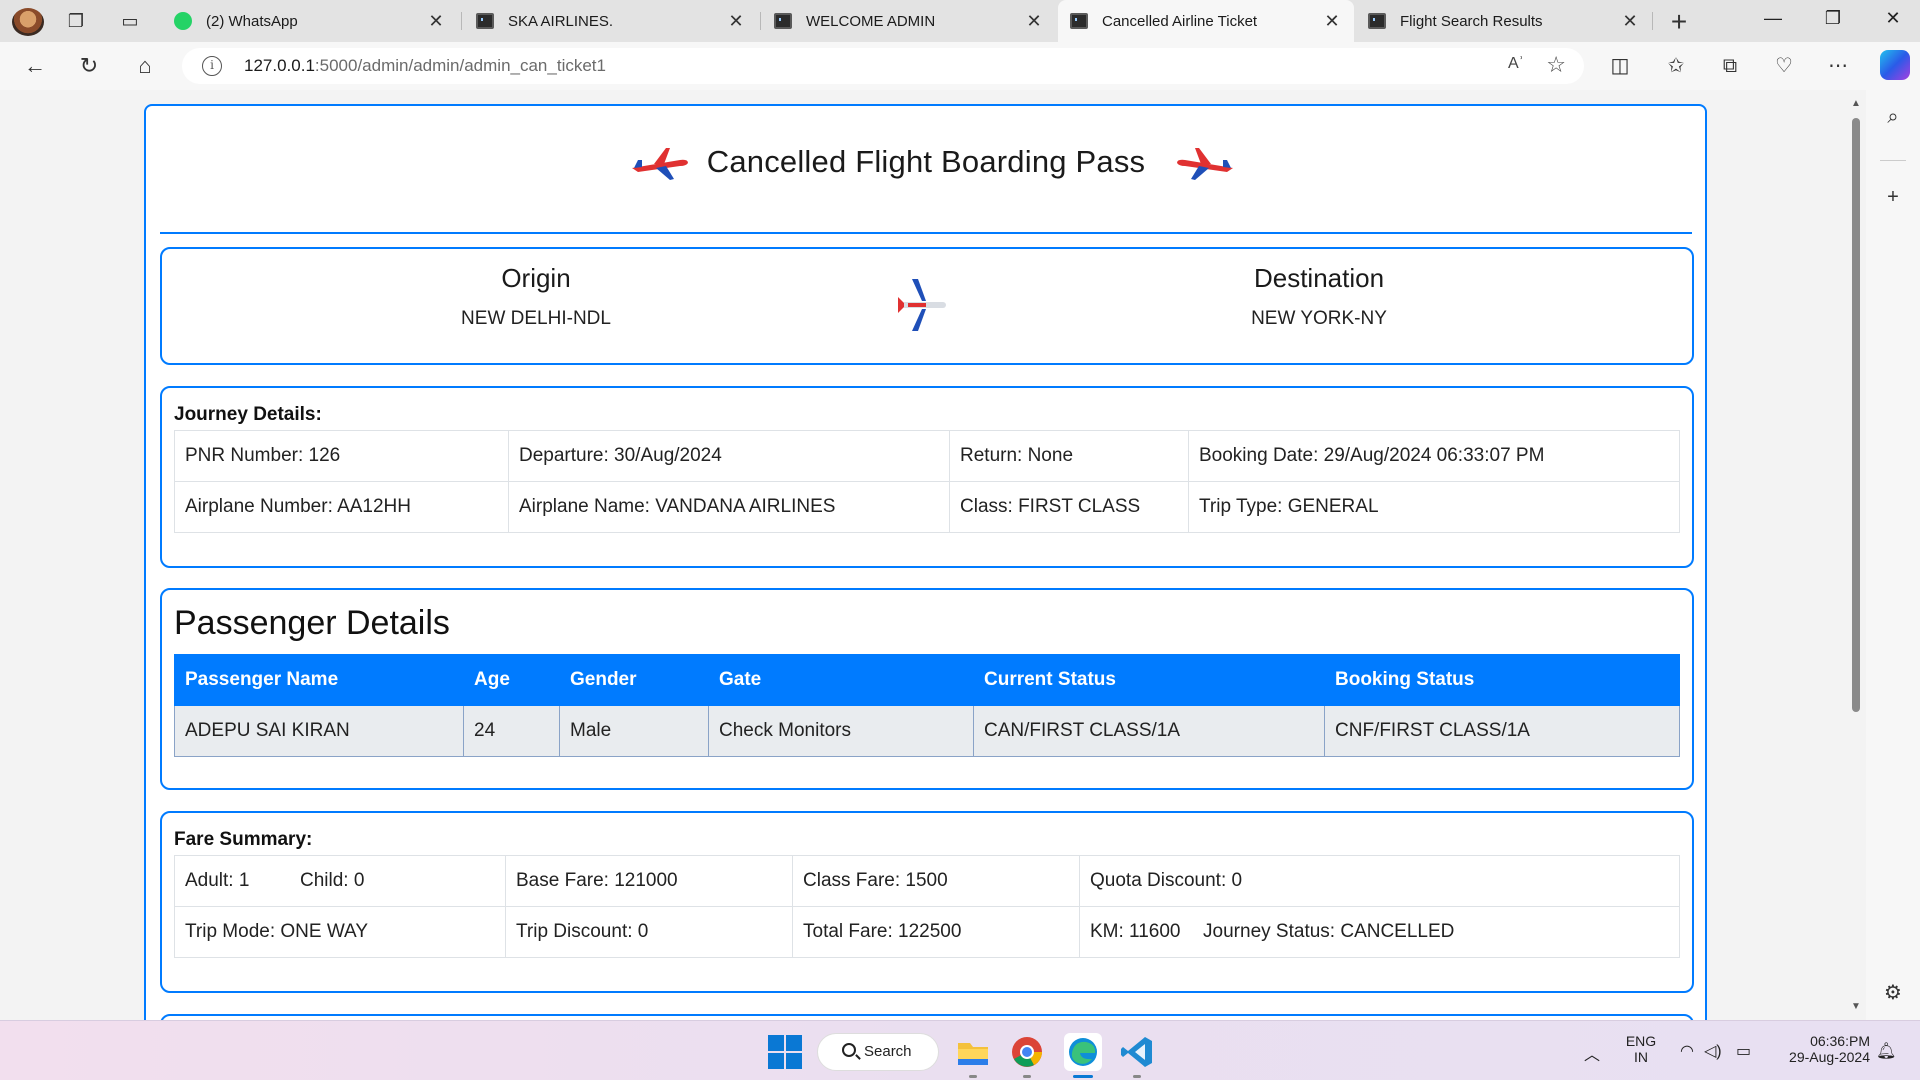 The width and height of the screenshot is (1920, 1080). Describe the element at coordinates (1319, 296) in the screenshot. I see `destination-block: Destination NEW YORK-NY` at that location.